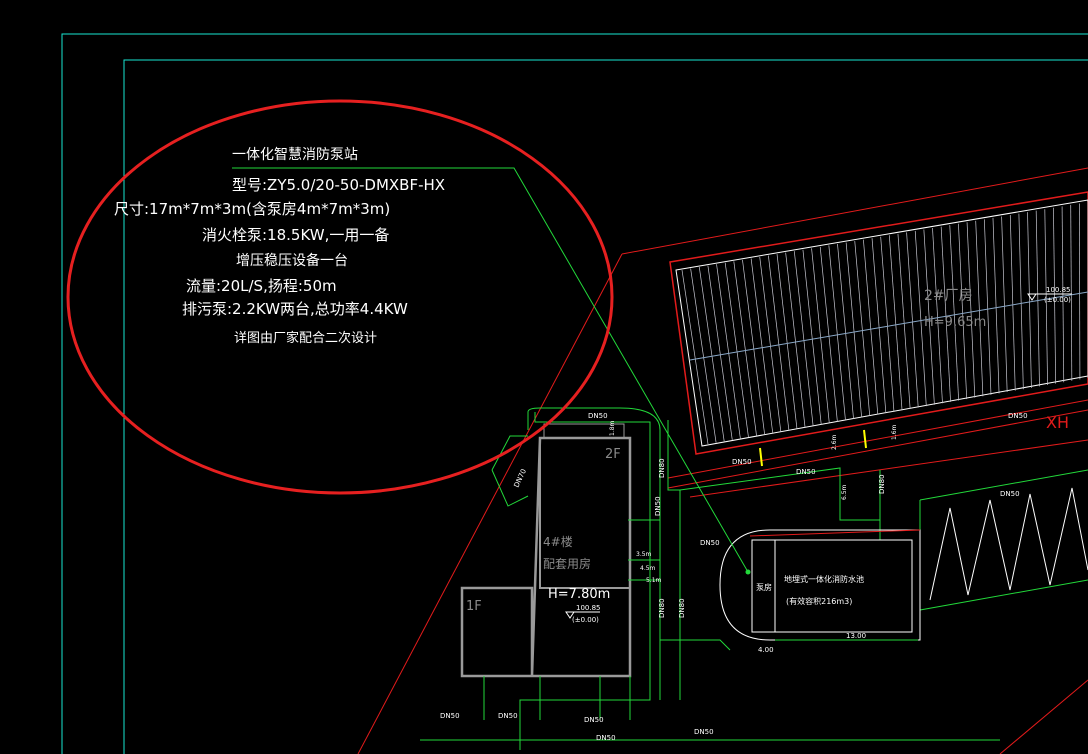 The width and height of the screenshot is (1088, 754). Describe the element at coordinates (824, 579) in the screenshot. I see `pump-station-title: 地埋式一体化消防水池` at that location.